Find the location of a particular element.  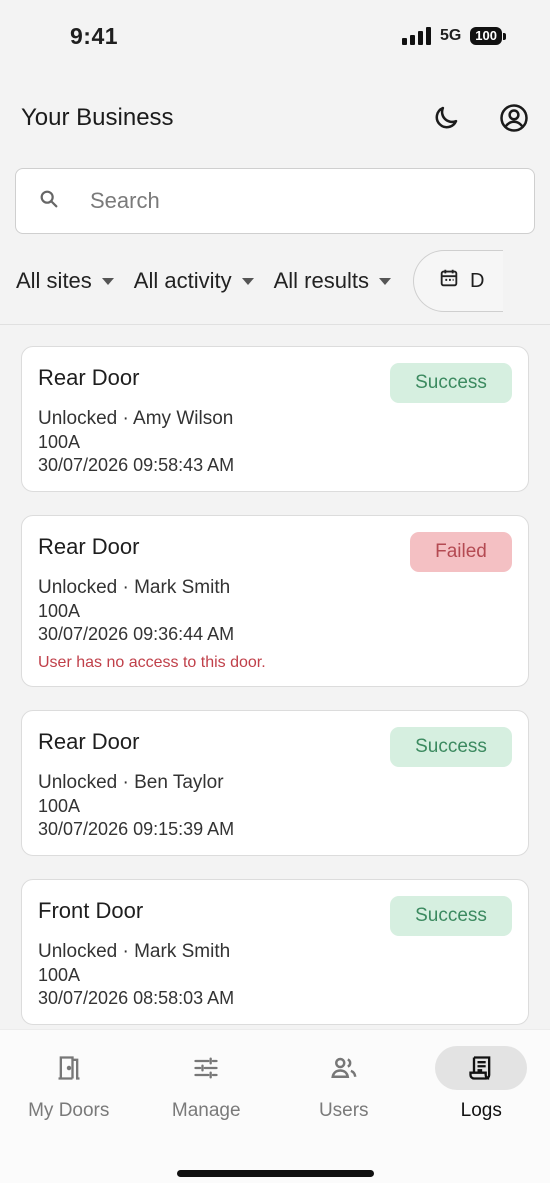

status-indicators: 5G 100 is located at coordinates (453, 36).